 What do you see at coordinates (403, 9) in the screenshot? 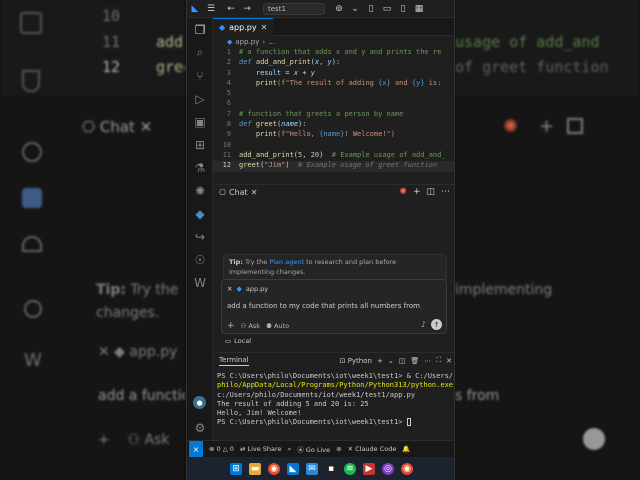
I see `toggle-secondary-sidebar-icon: ▯` at bounding box center [403, 9].